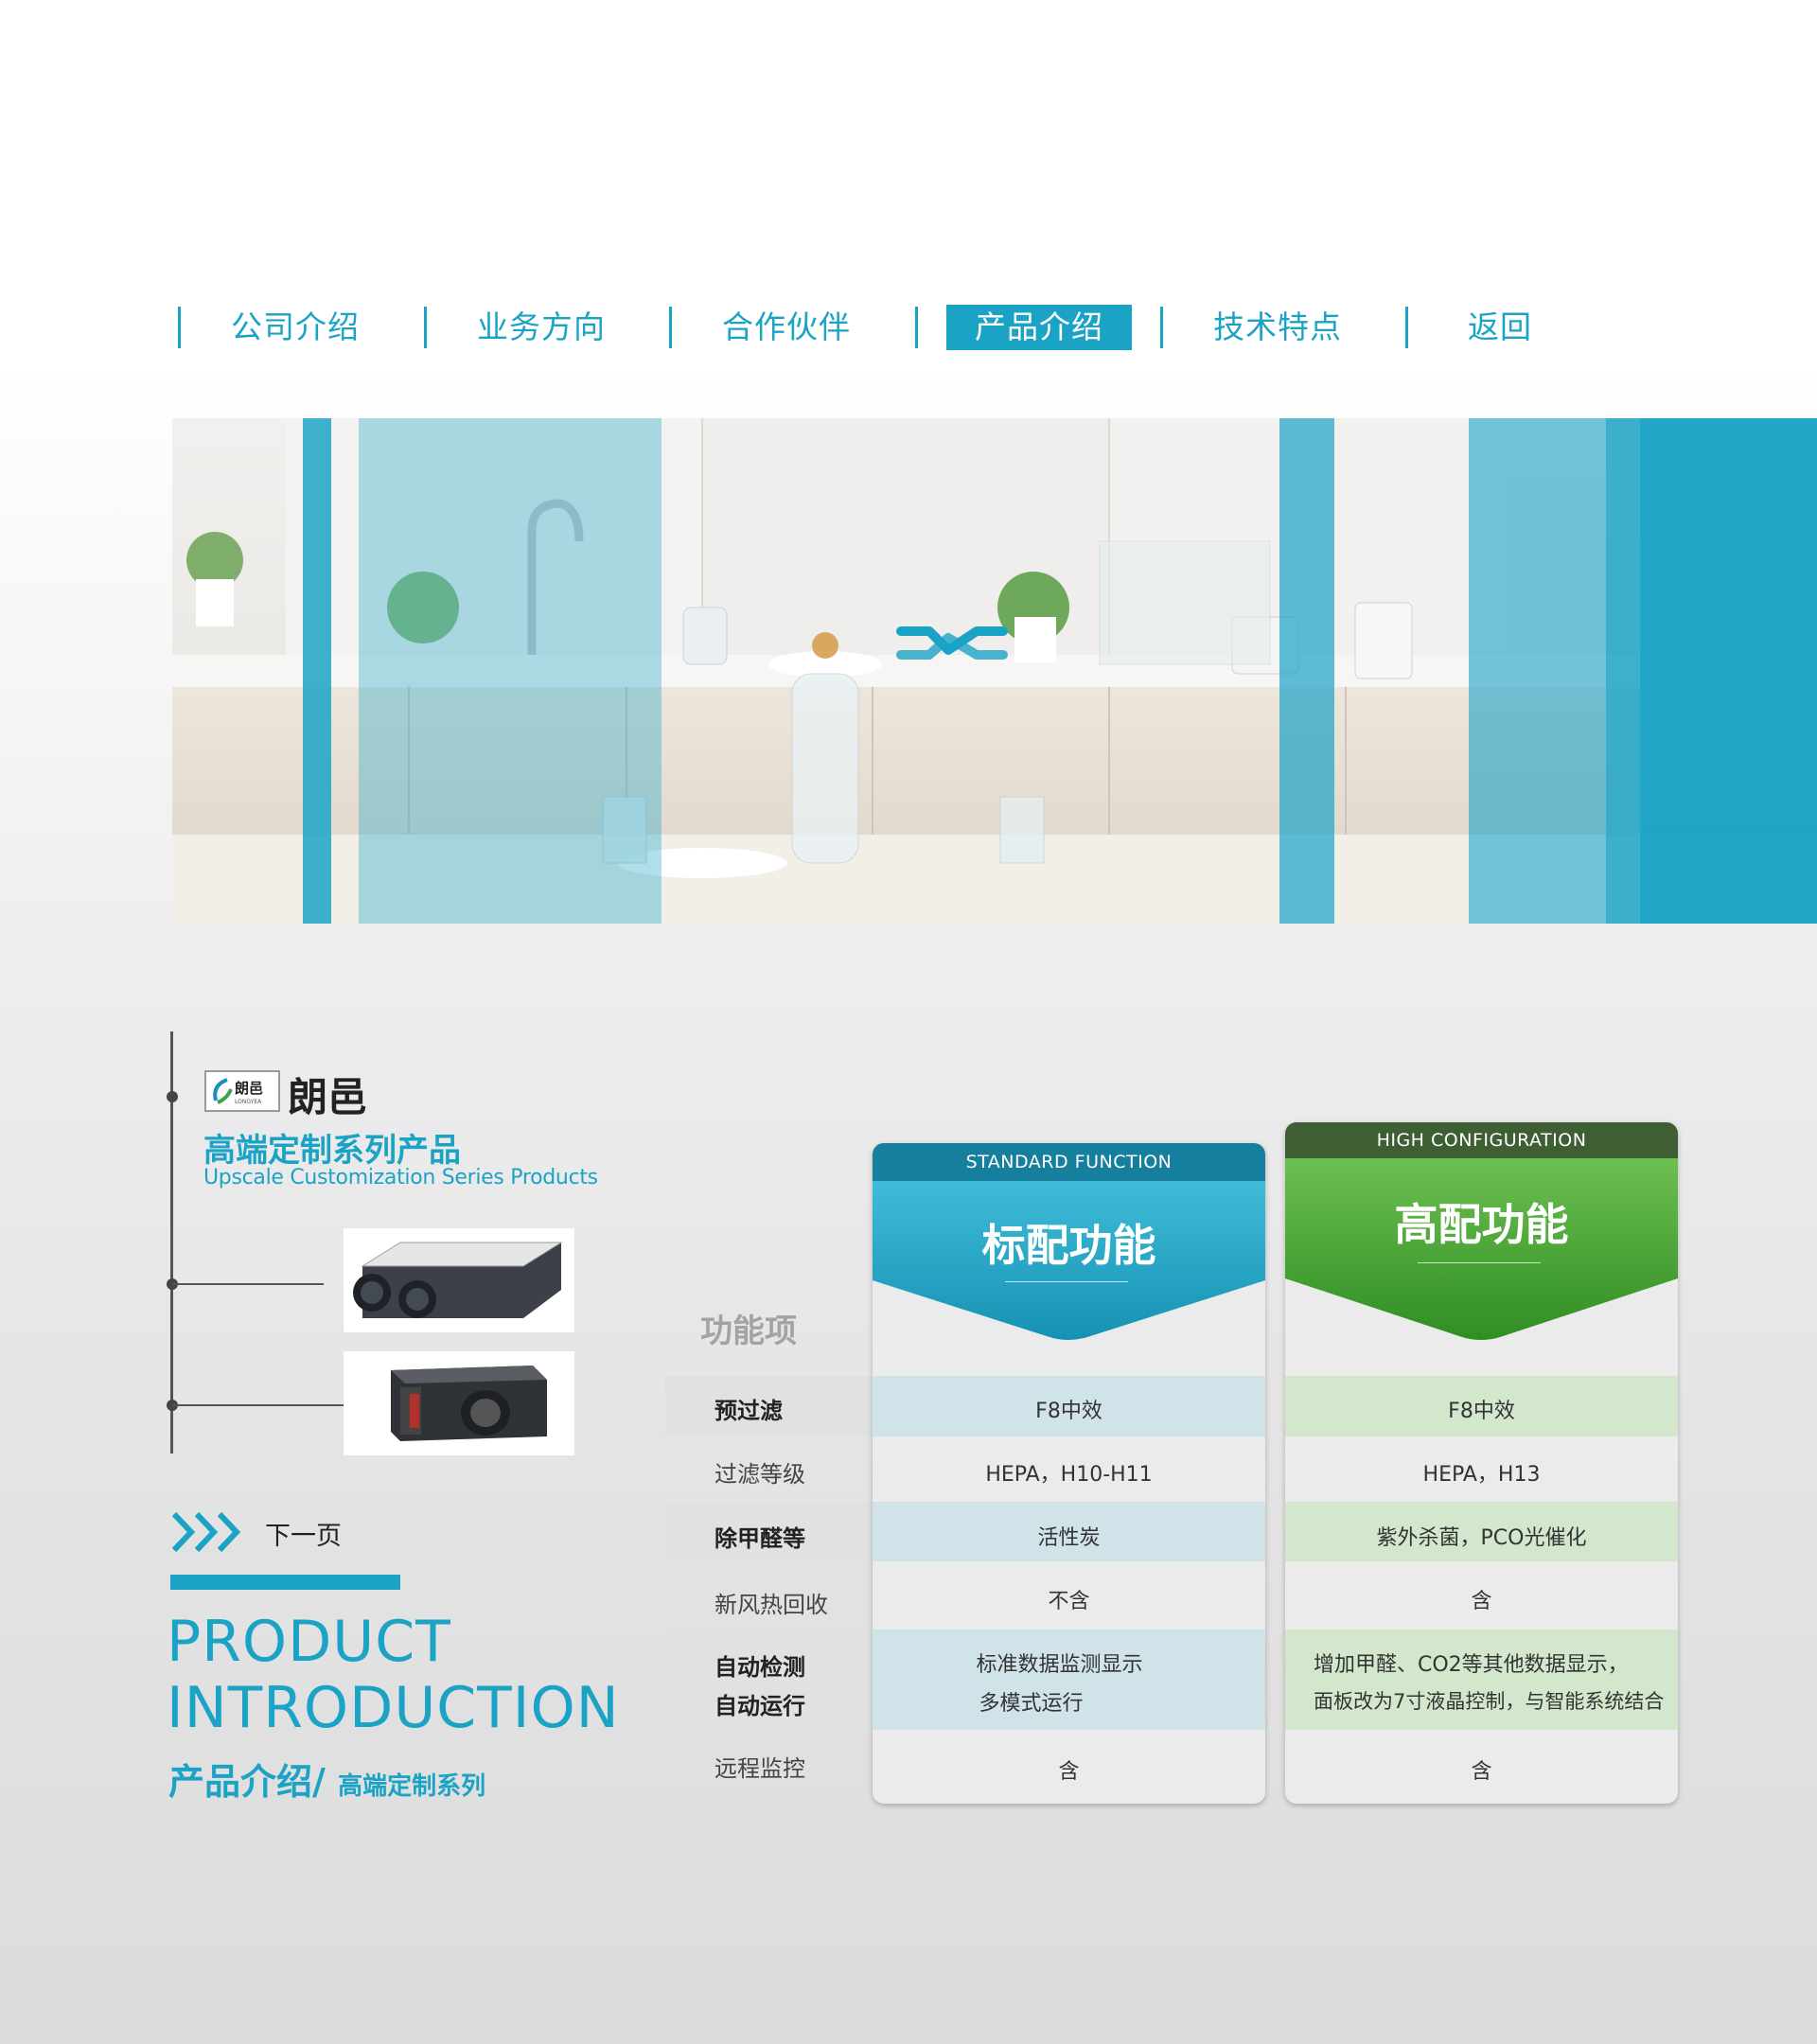 The image size is (1817, 2044). I want to click on product-intro-cn-main: 产品介绍/, so click(247, 1782).